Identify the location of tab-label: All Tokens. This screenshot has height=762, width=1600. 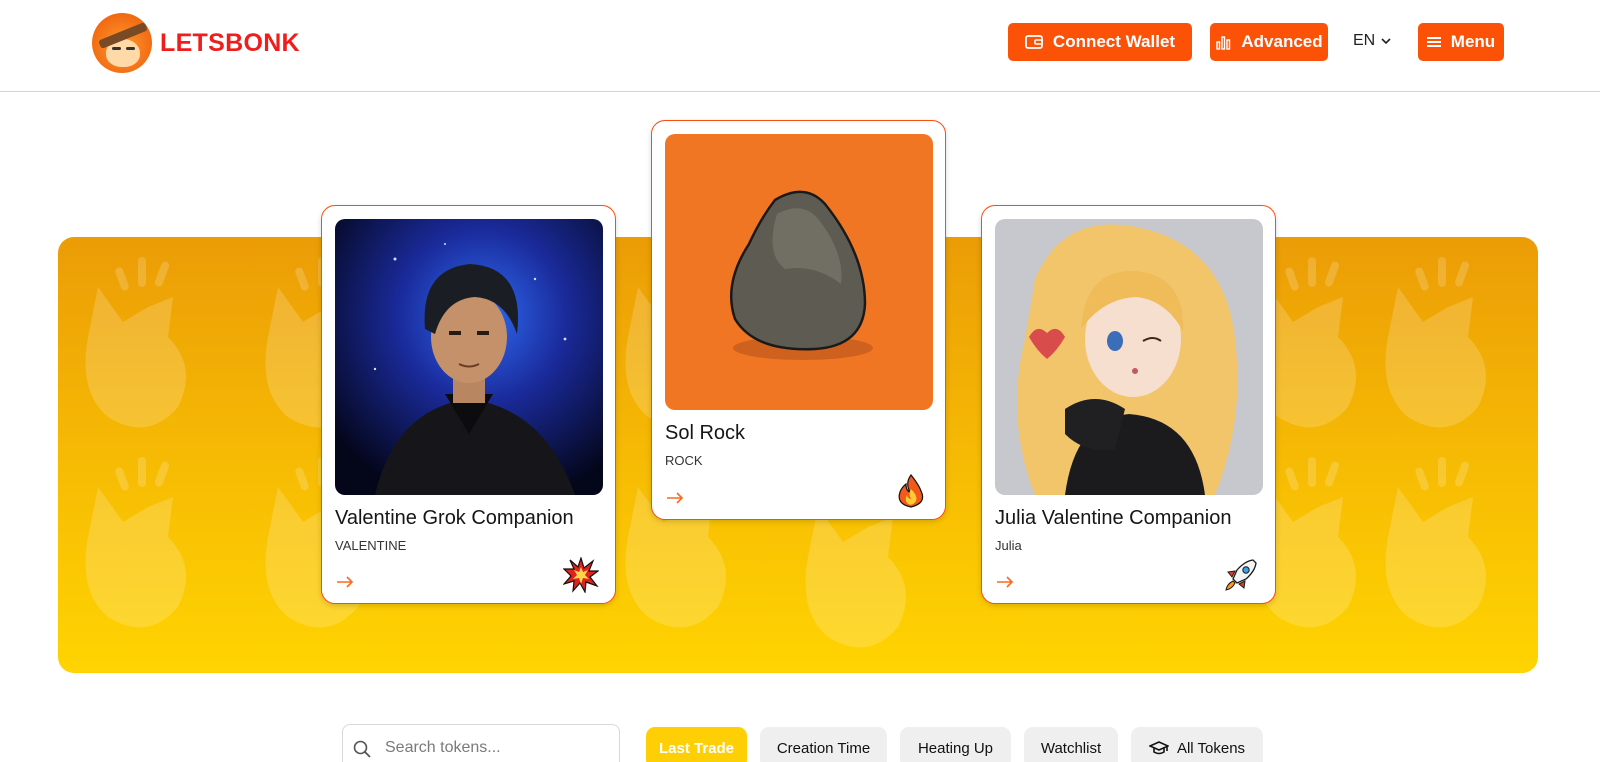
(1211, 748).